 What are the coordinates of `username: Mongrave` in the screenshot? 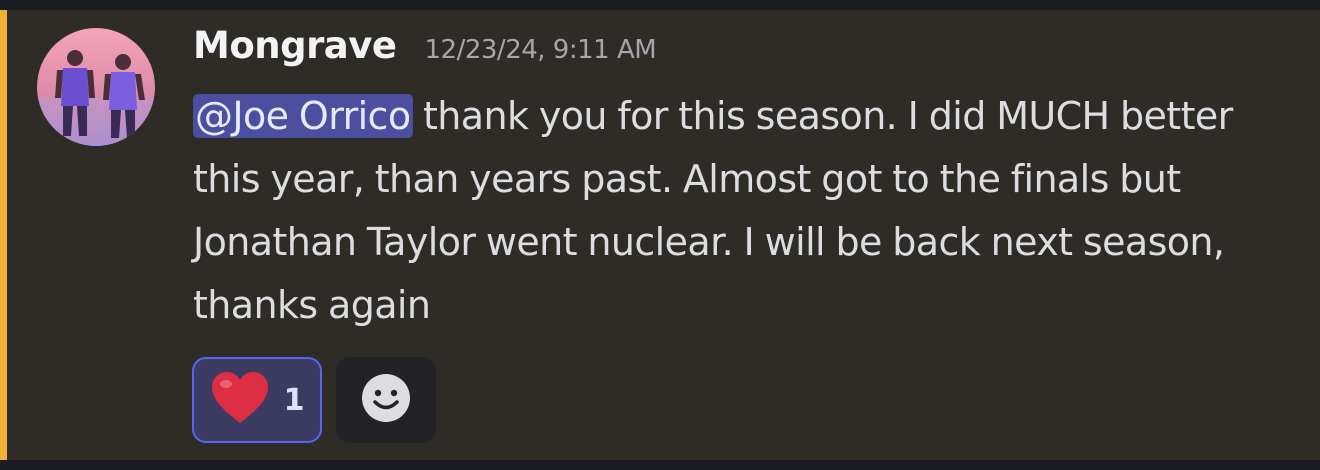 It's located at (295, 45).